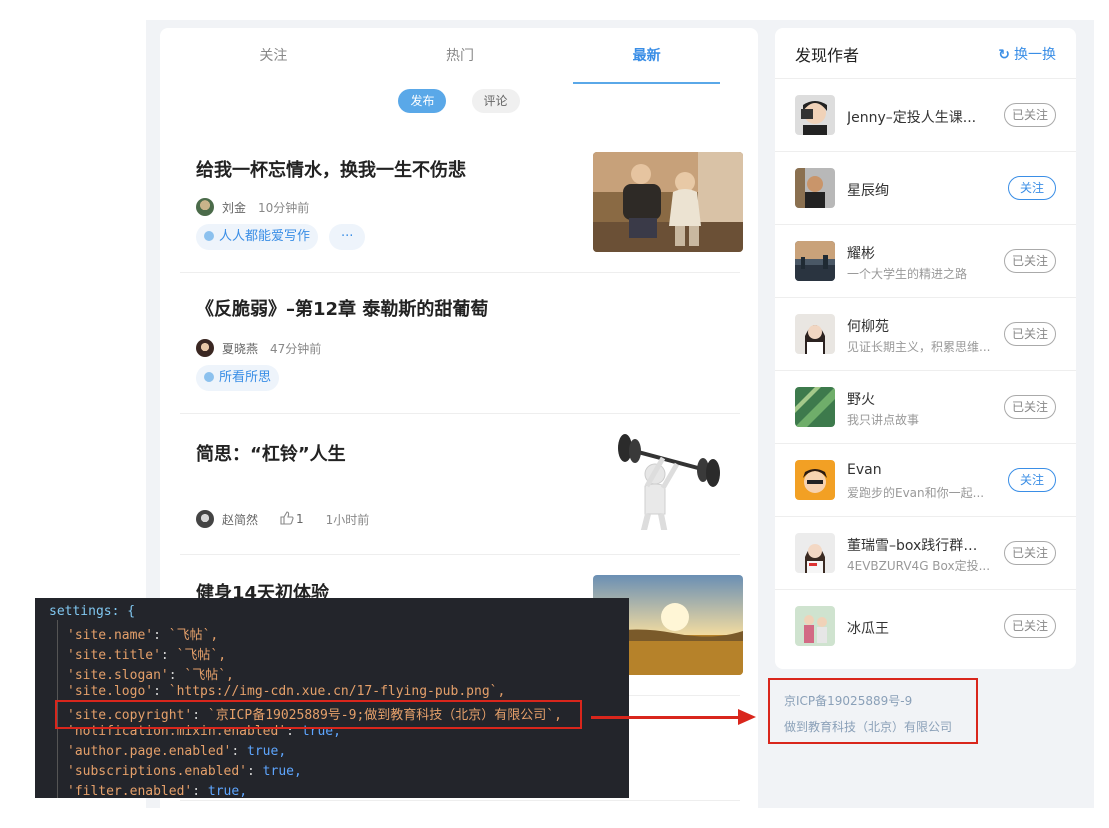 The height and width of the screenshot is (828, 1109). I want to click on author-description: 我只讲点故事, so click(883, 420).